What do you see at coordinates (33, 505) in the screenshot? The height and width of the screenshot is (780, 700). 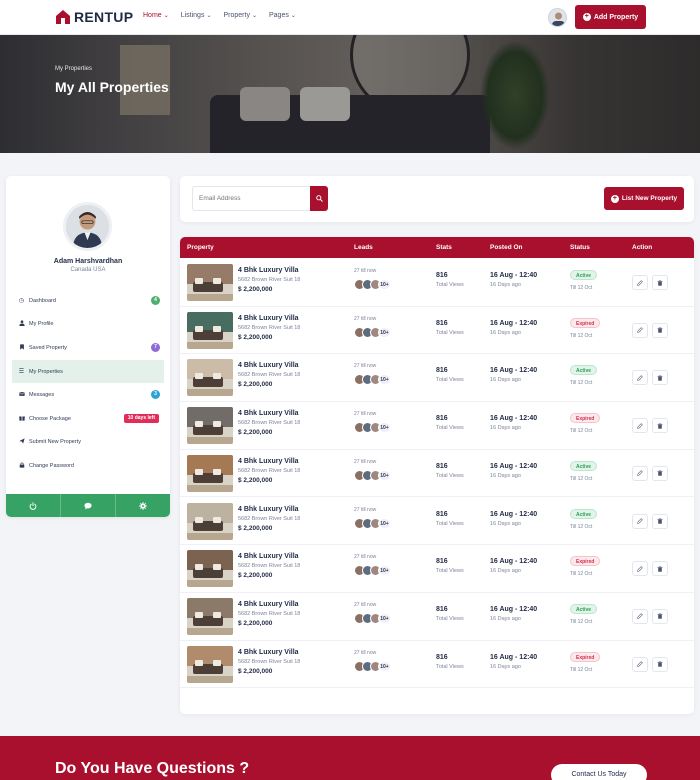 I see `logout-button` at bounding box center [33, 505].